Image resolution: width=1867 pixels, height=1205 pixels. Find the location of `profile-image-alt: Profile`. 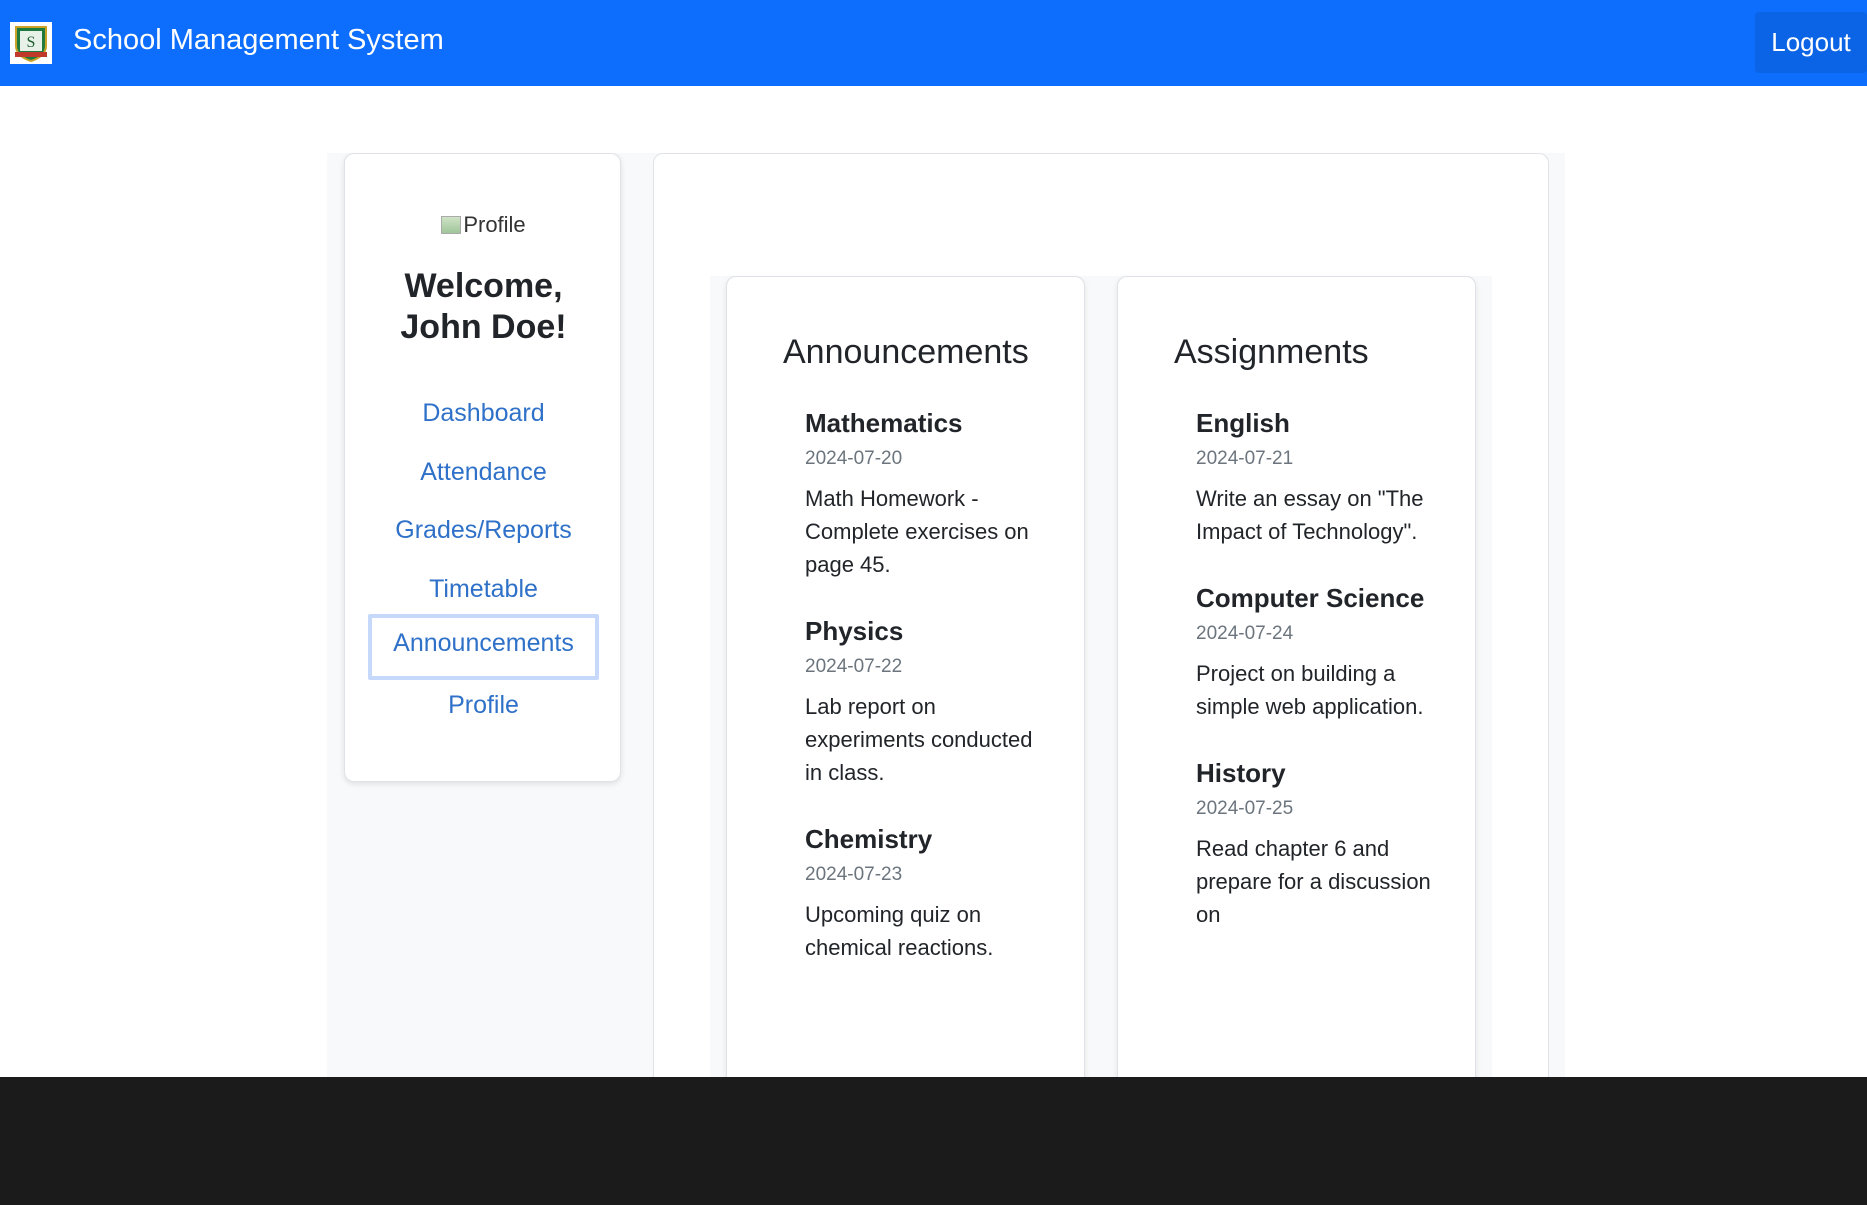

profile-image-alt: Profile is located at coordinates (494, 224).